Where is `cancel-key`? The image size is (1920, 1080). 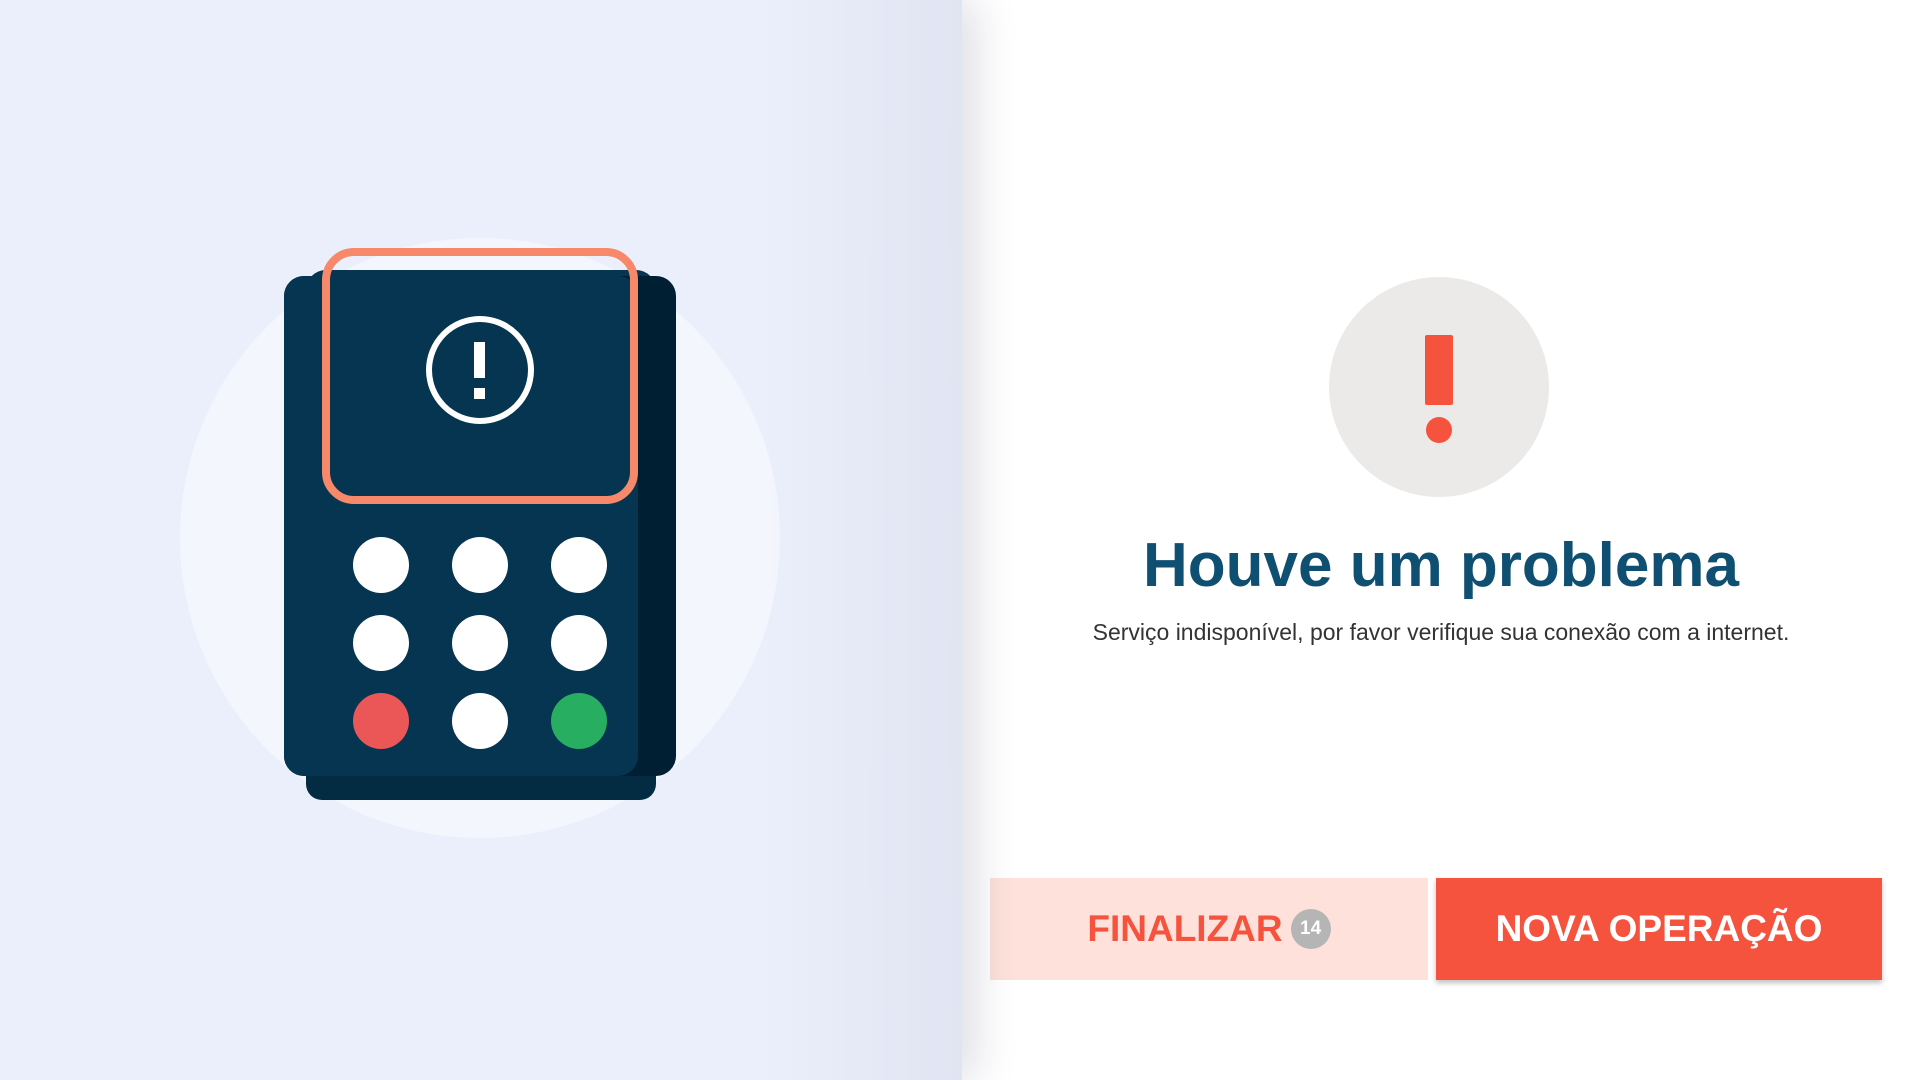
cancel-key is located at coordinates (381, 721).